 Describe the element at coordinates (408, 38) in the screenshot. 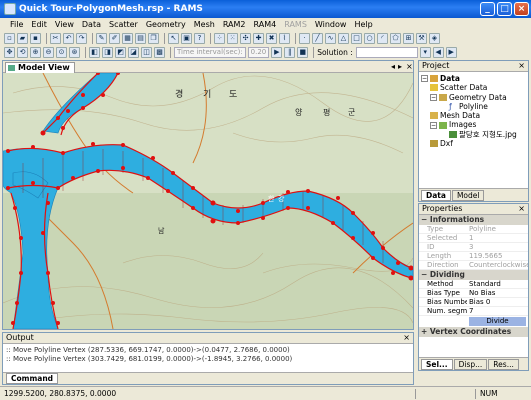

I see `mesh-icon: ⊞` at that location.